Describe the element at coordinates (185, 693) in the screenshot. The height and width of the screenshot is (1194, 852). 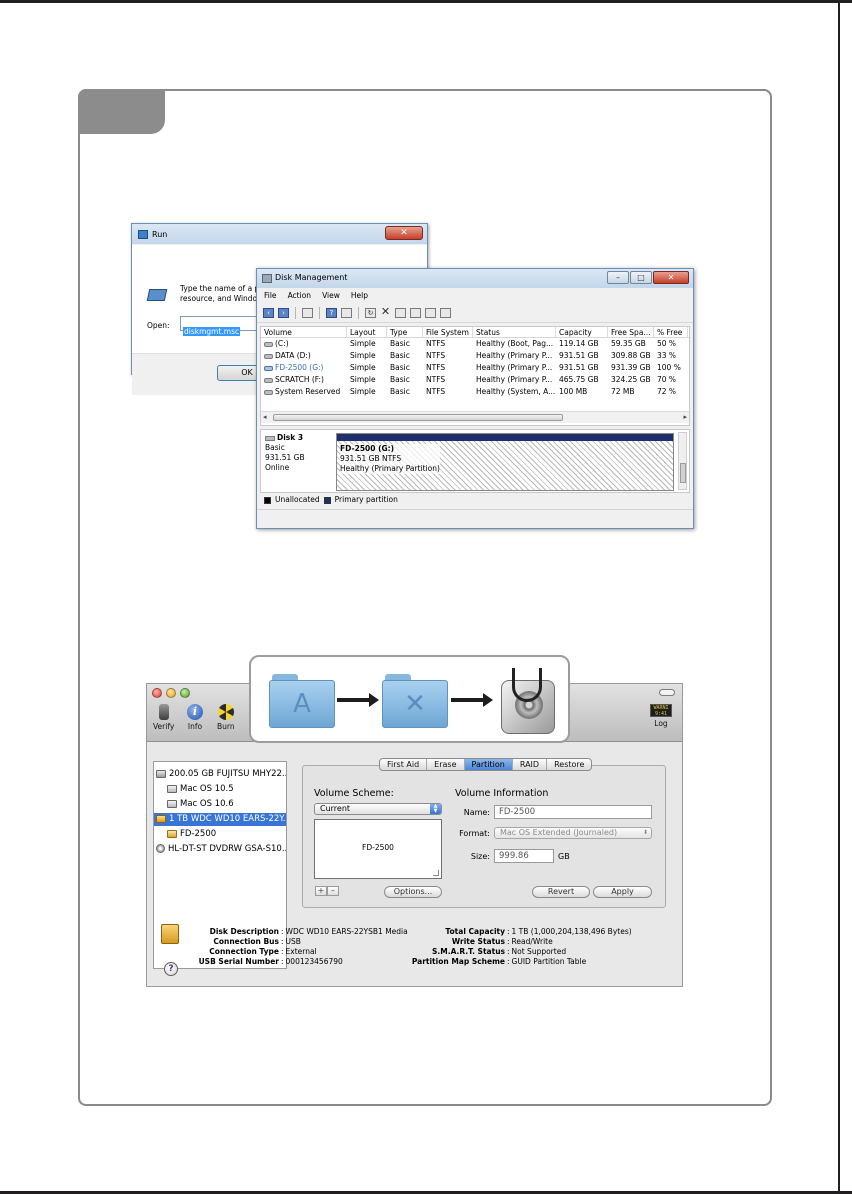
I see `zoom-window-button` at that location.